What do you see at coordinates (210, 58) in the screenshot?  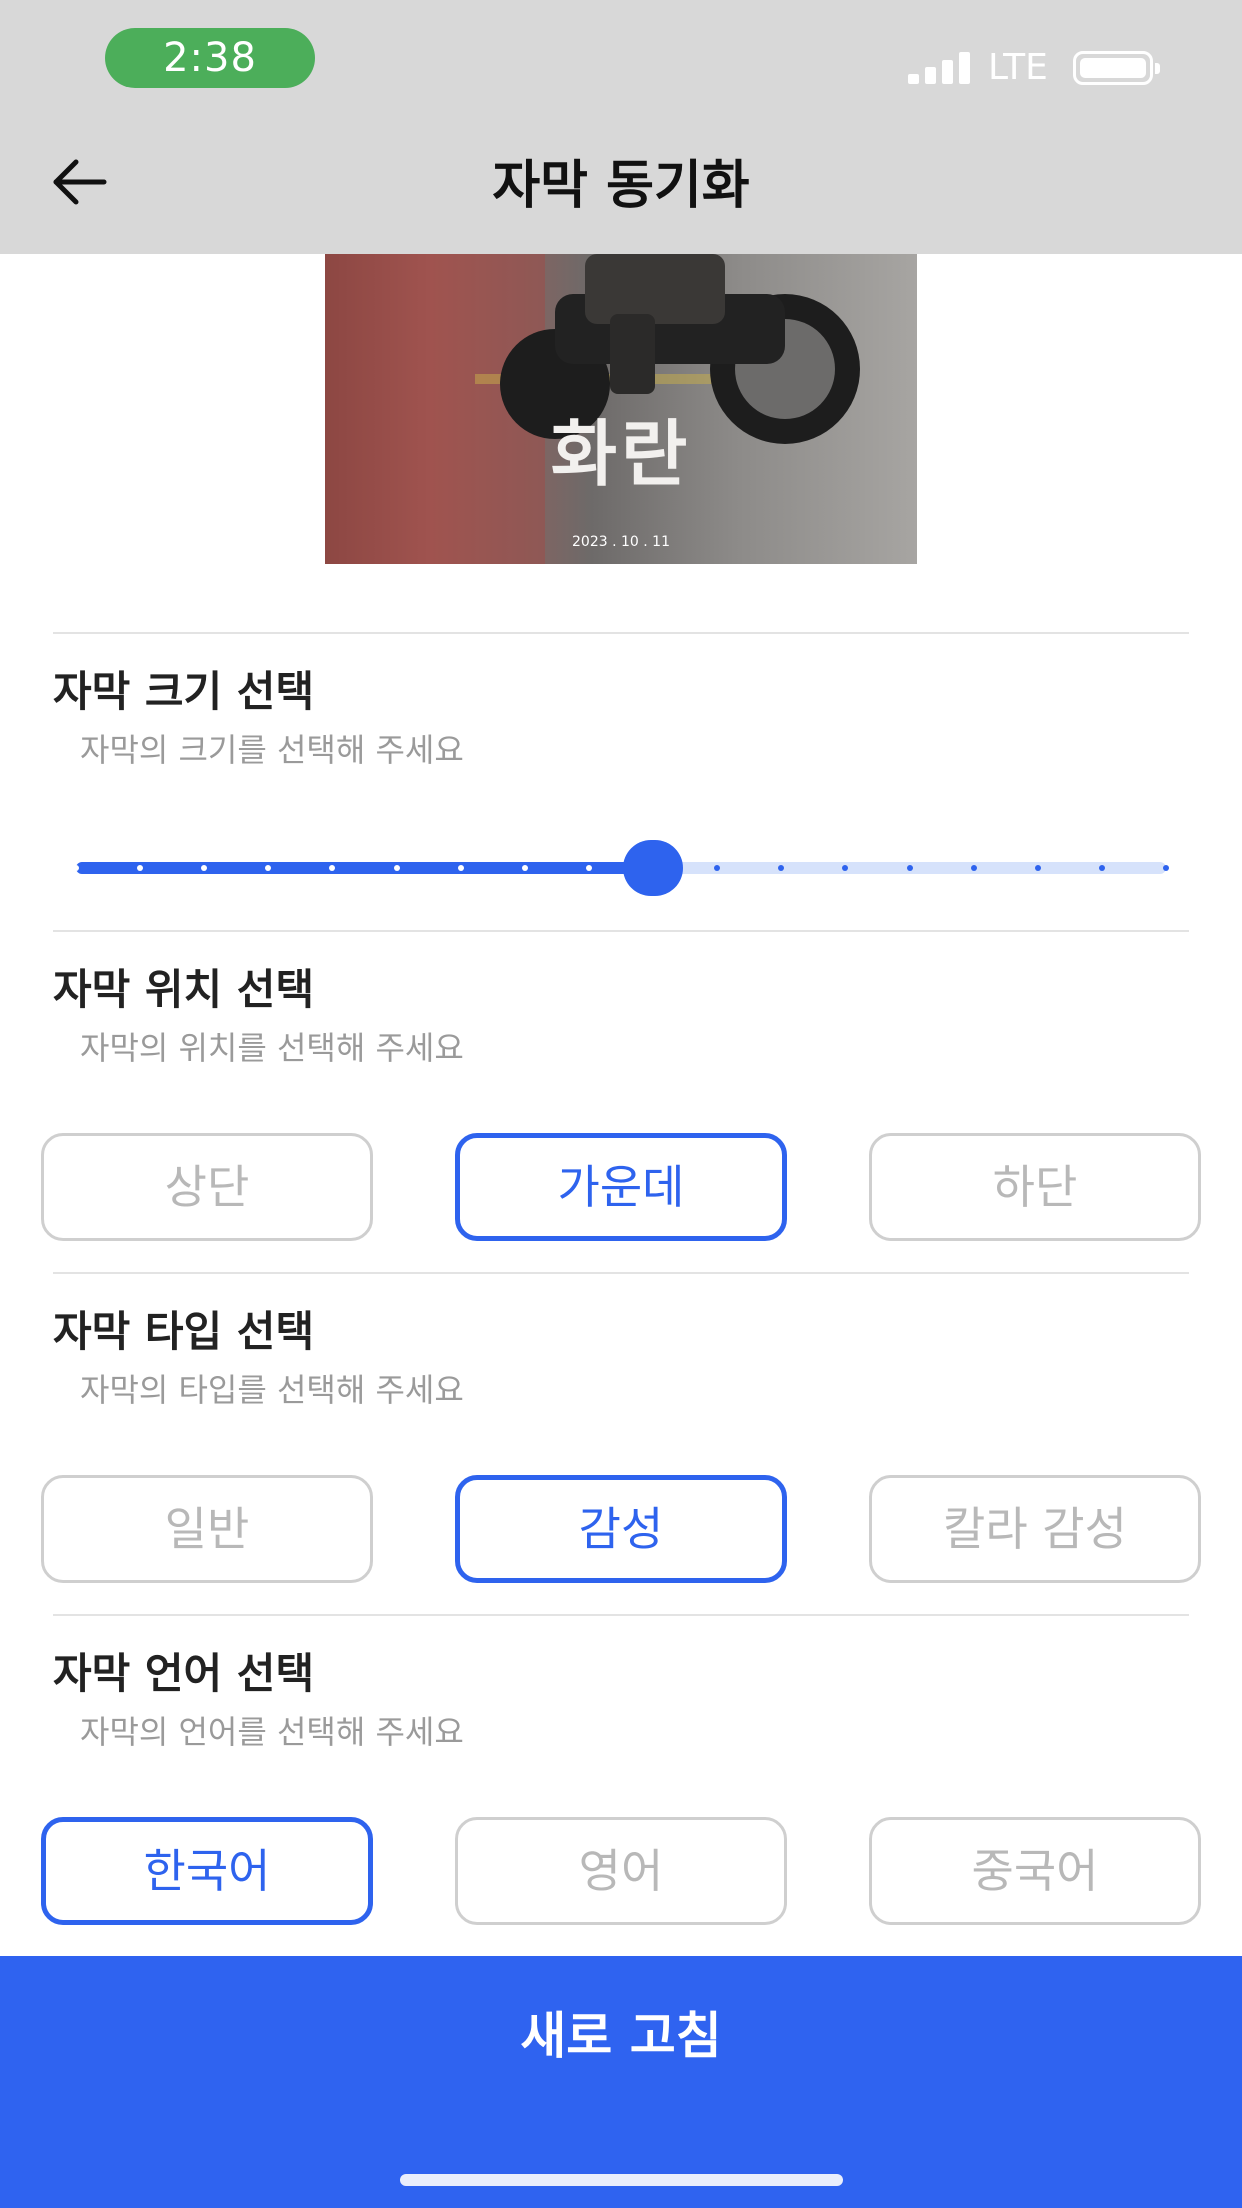 I see `status-time: 2:38` at bounding box center [210, 58].